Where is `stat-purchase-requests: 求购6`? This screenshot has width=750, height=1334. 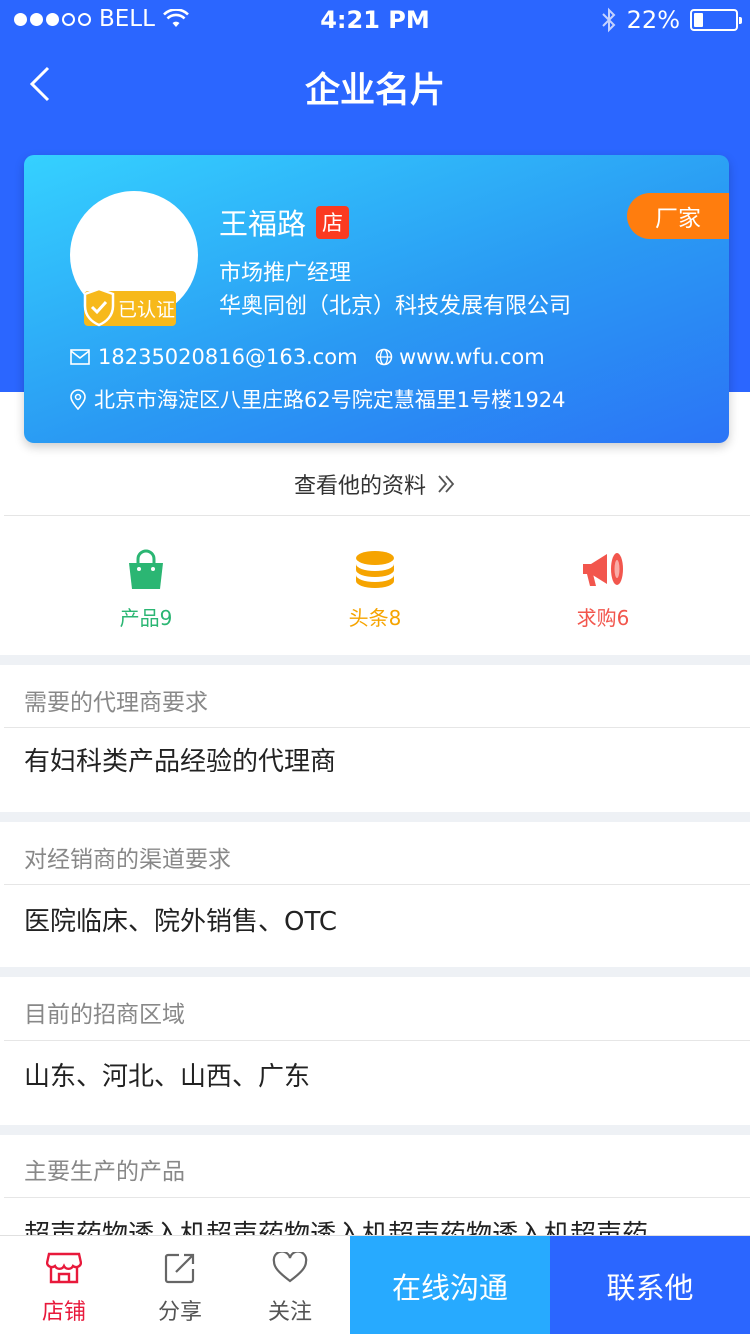
stat-purchase-requests: 求购6 is located at coordinates (603, 589).